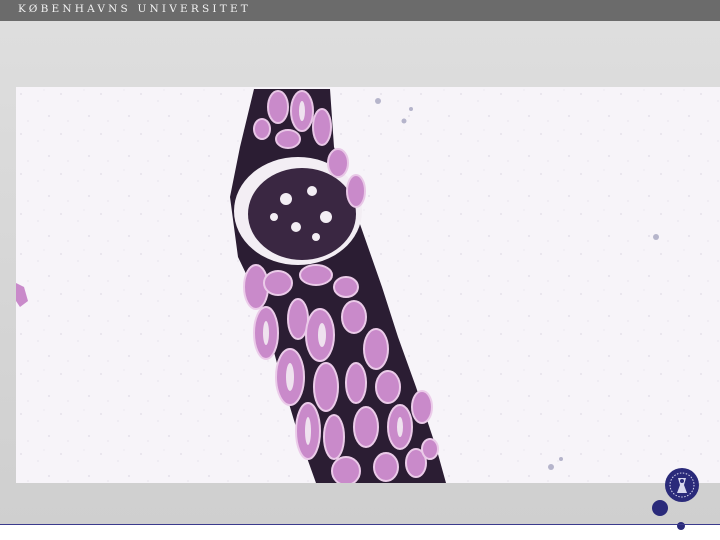 The height and width of the screenshot is (540, 720). What do you see at coordinates (360, 524) in the screenshot?
I see `footer-rule` at bounding box center [360, 524].